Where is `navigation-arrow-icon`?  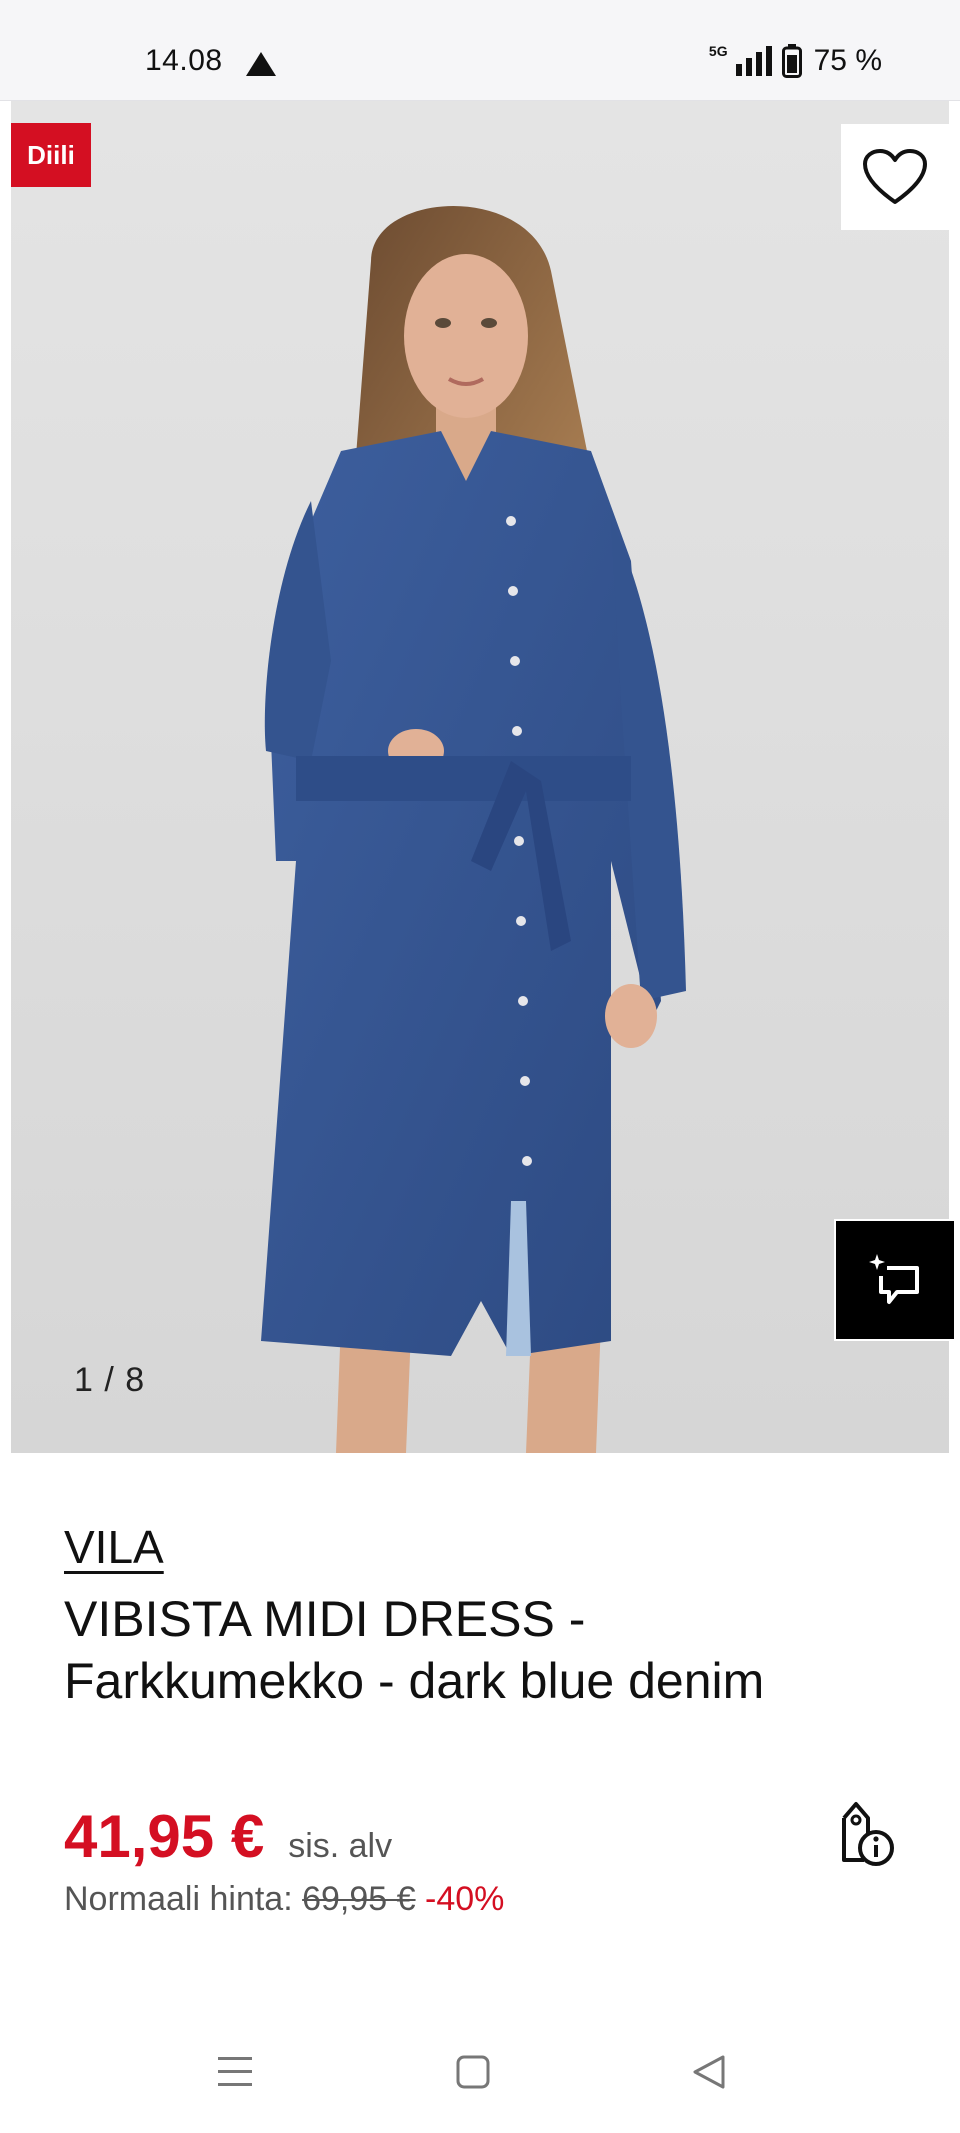
navigation-arrow-icon is located at coordinates (261, 64).